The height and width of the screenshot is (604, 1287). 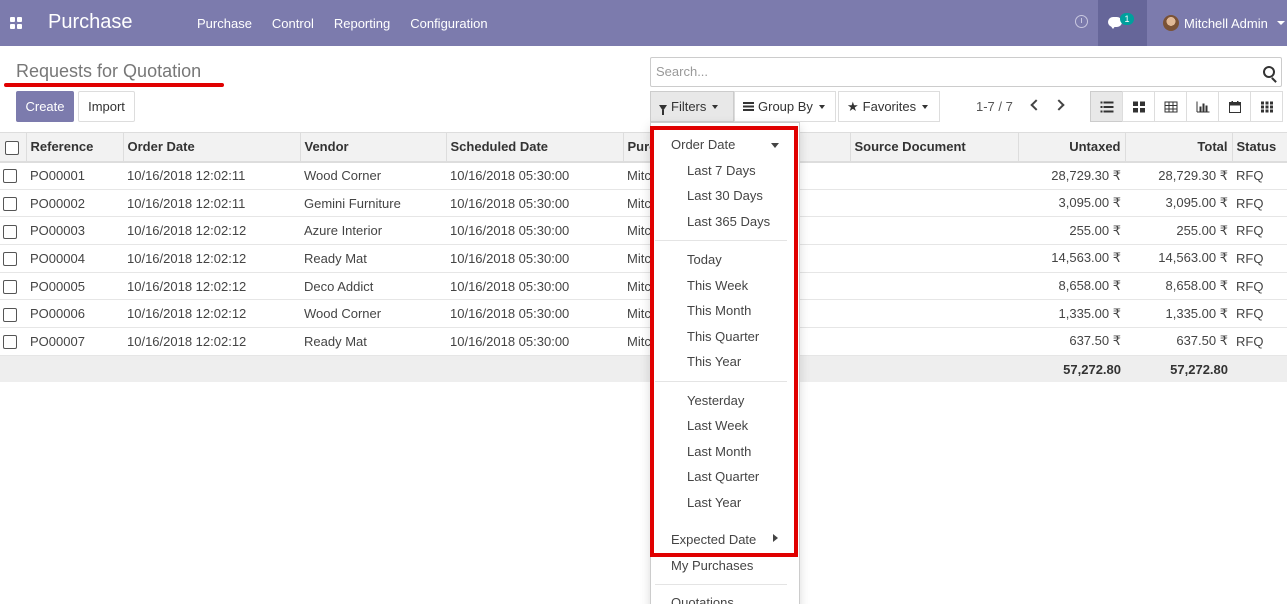 What do you see at coordinates (1171, 23) in the screenshot?
I see `user-avatar` at bounding box center [1171, 23].